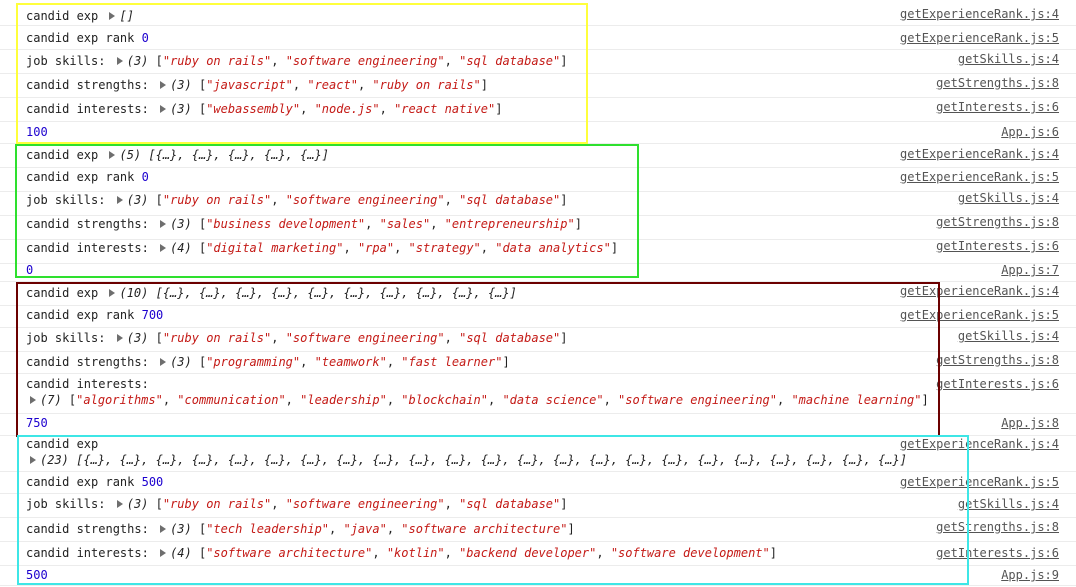 Image resolution: width=1076 pixels, height=587 pixels. What do you see at coordinates (275, 248) in the screenshot?
I see `array-item-string: "digital marketing"` at bounding box center [275, 248].